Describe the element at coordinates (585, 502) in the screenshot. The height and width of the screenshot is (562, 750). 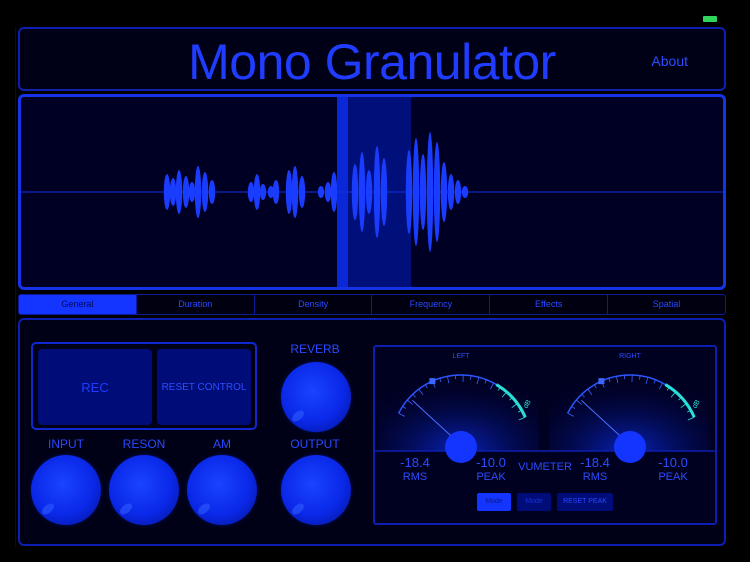
I see `reset-peak-button: RESET PEAK` at that location.